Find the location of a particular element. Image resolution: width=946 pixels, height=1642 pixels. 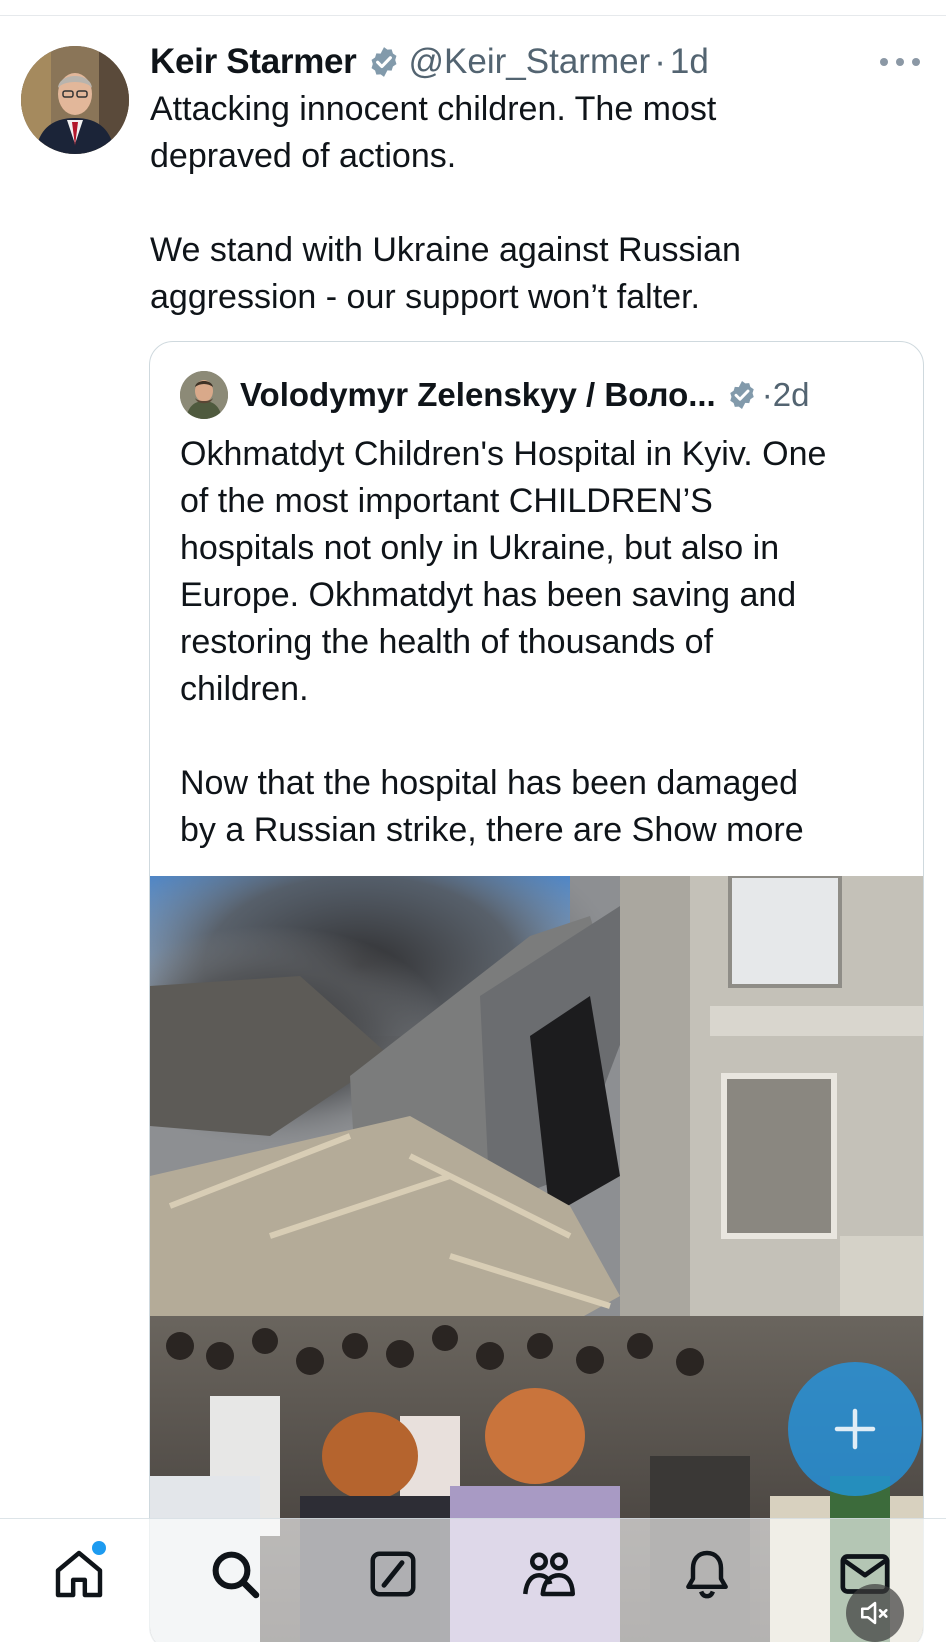

nav-search is located at coordinates (235, 1574).